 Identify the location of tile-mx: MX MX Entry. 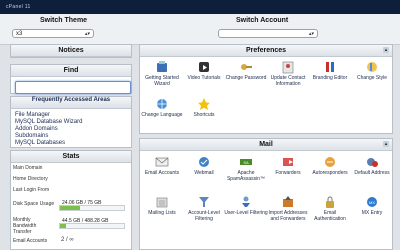
(372, 205).